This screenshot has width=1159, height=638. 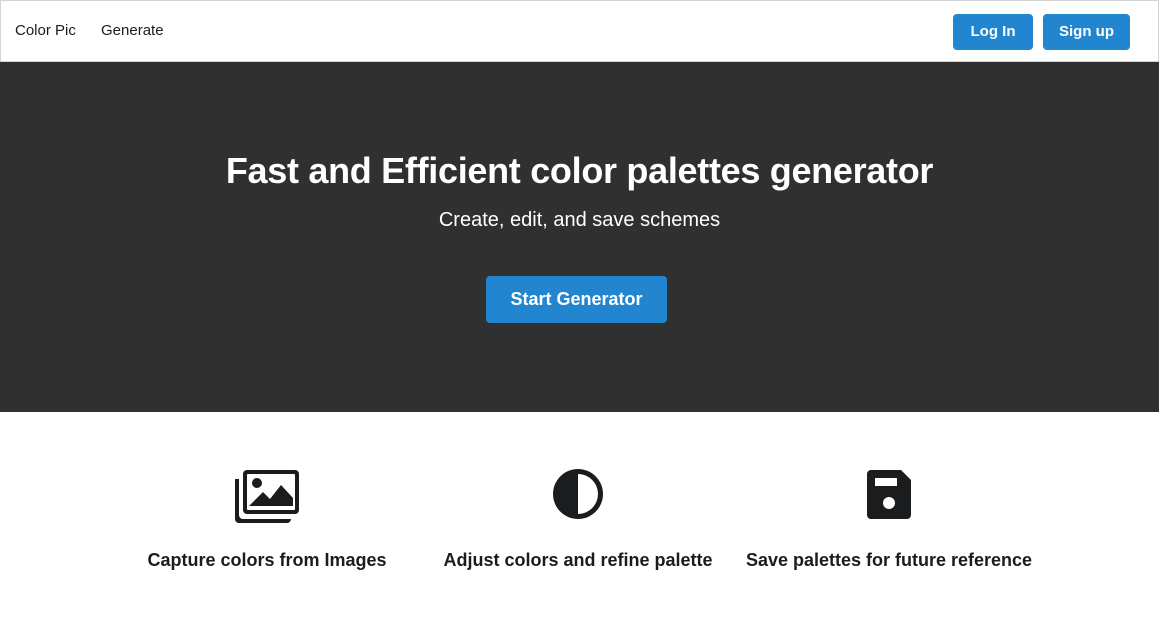 I want to click on feature-label: Capture colors from Images, so click(x=267, y=560).